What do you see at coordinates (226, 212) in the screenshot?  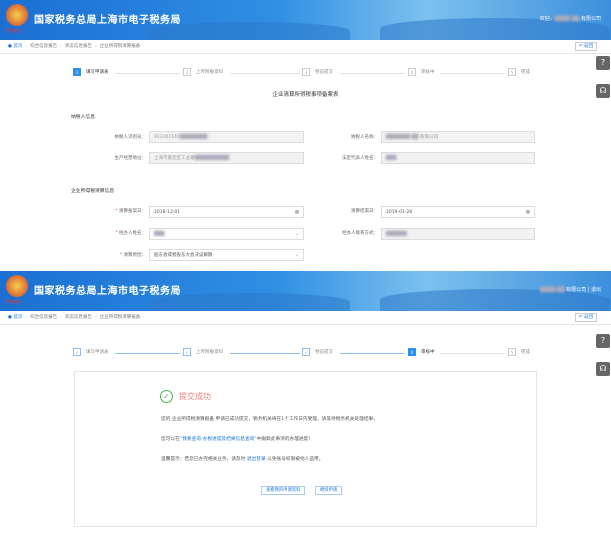 I see `start-date-input: 2018-12-01 ▦` at bounding box center [226, 212].